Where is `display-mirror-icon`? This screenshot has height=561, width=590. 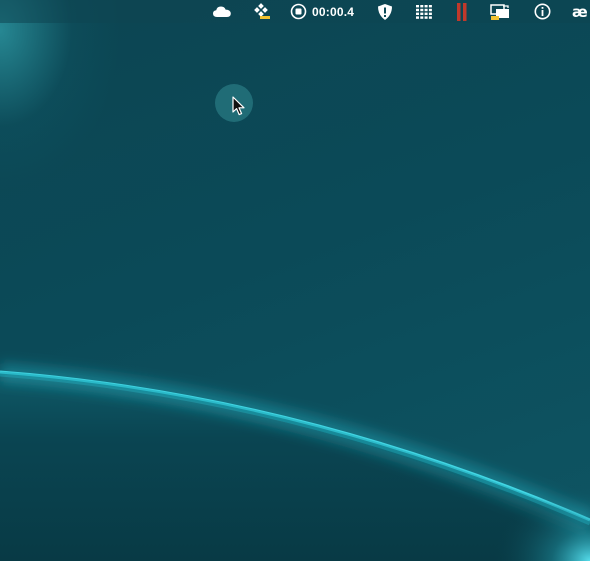 display-mirror-icon is located at coordinates (500, 11).